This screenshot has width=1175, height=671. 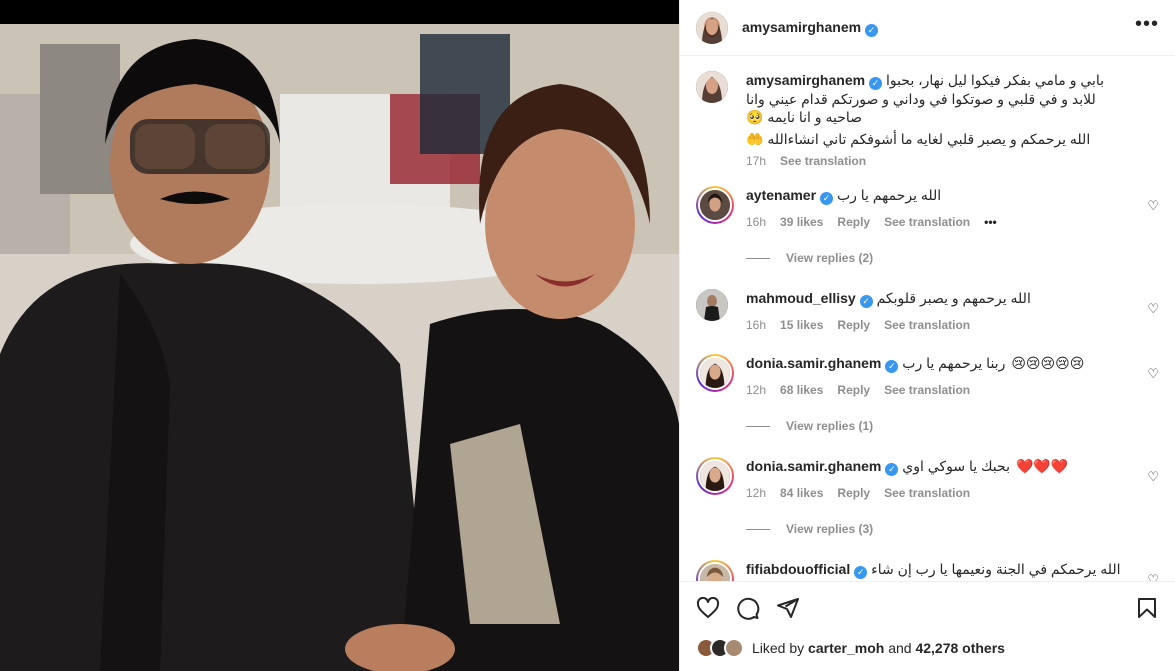 I want to click on comment-emojis: ❤️❤️❤️, so click(x=1042, y=466).